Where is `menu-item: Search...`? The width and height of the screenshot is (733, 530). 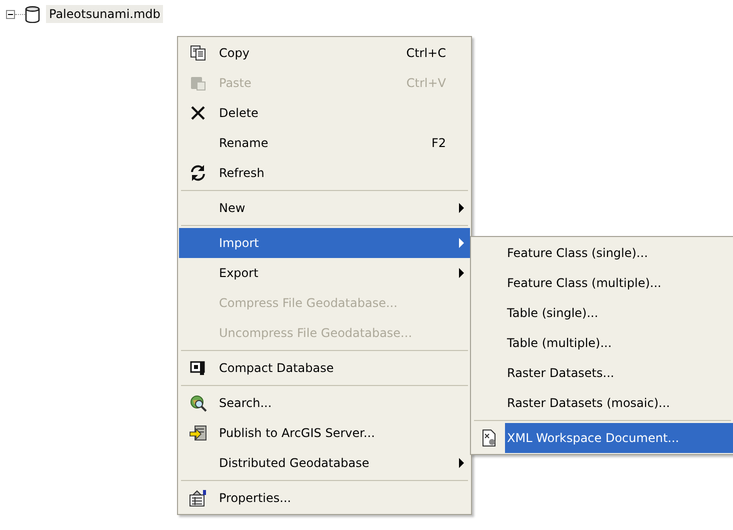
menu-item: Search... is located at coordinates (324, 403).